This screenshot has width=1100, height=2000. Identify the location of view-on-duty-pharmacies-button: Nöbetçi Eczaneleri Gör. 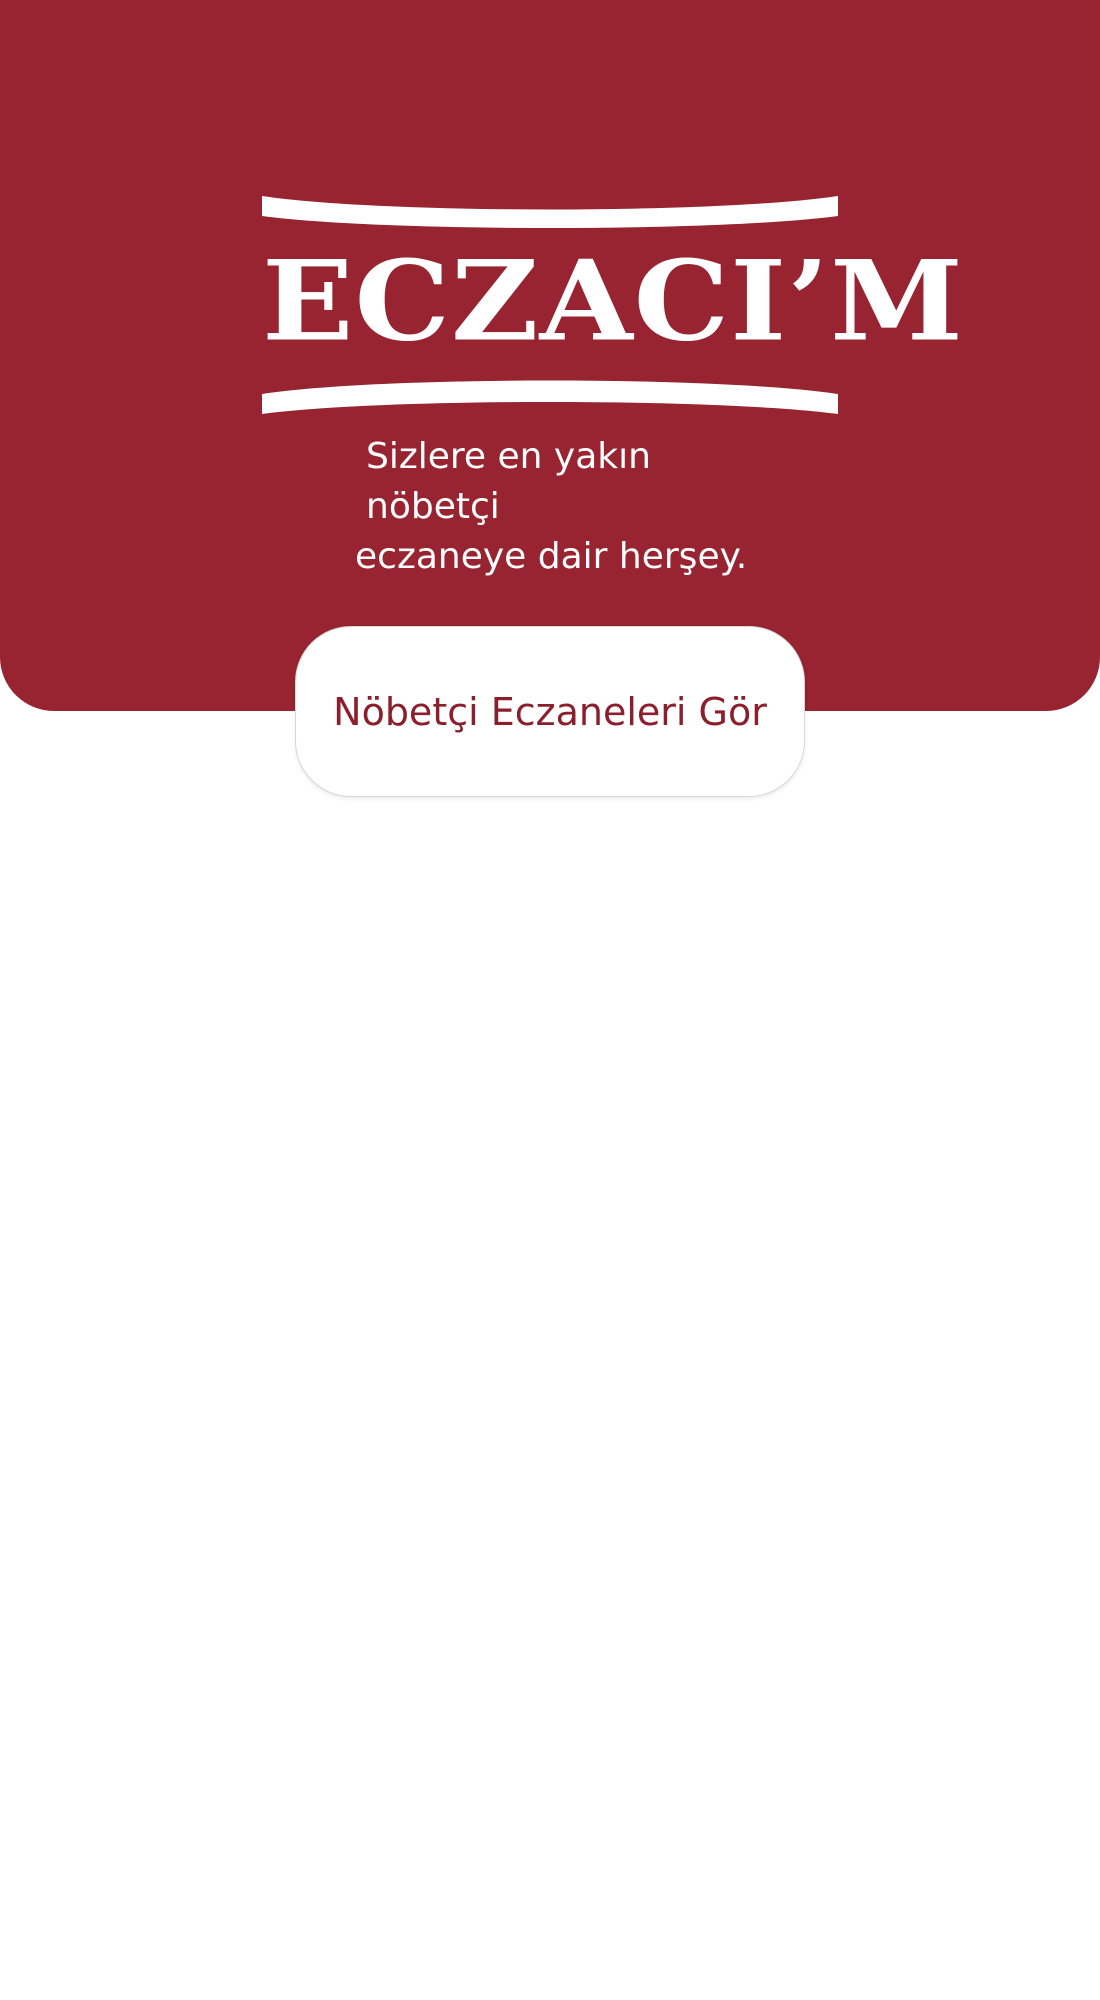
(550, 711).